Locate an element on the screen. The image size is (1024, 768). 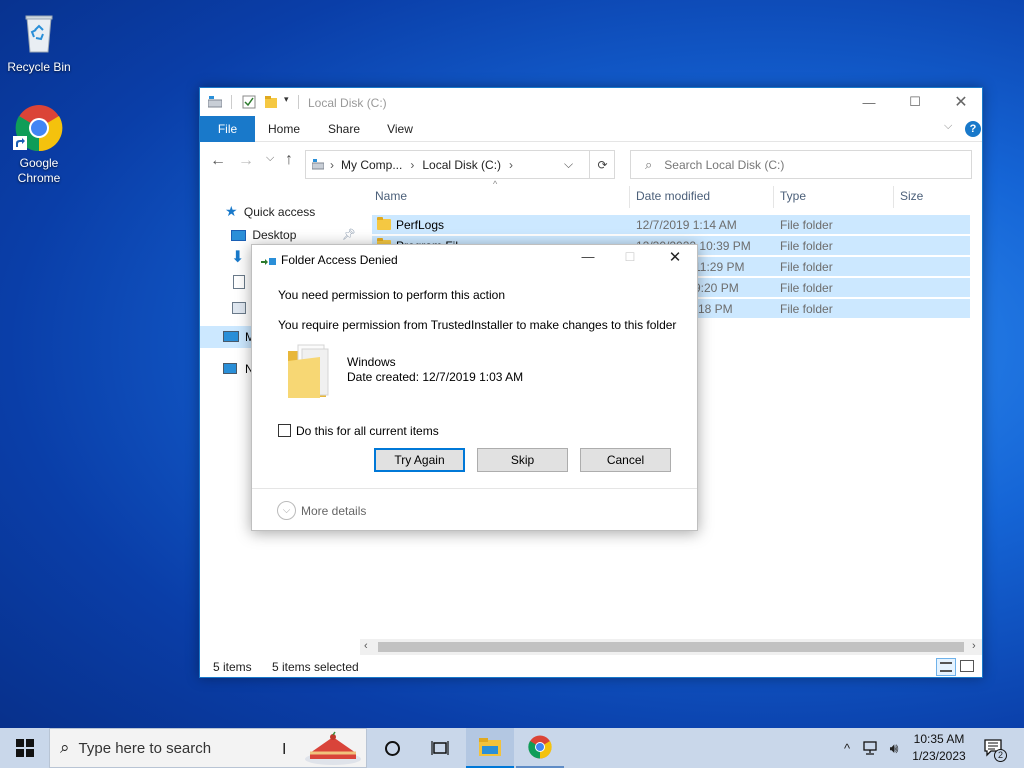
try-again-button: Try Again is located at coordinates (419, 460).